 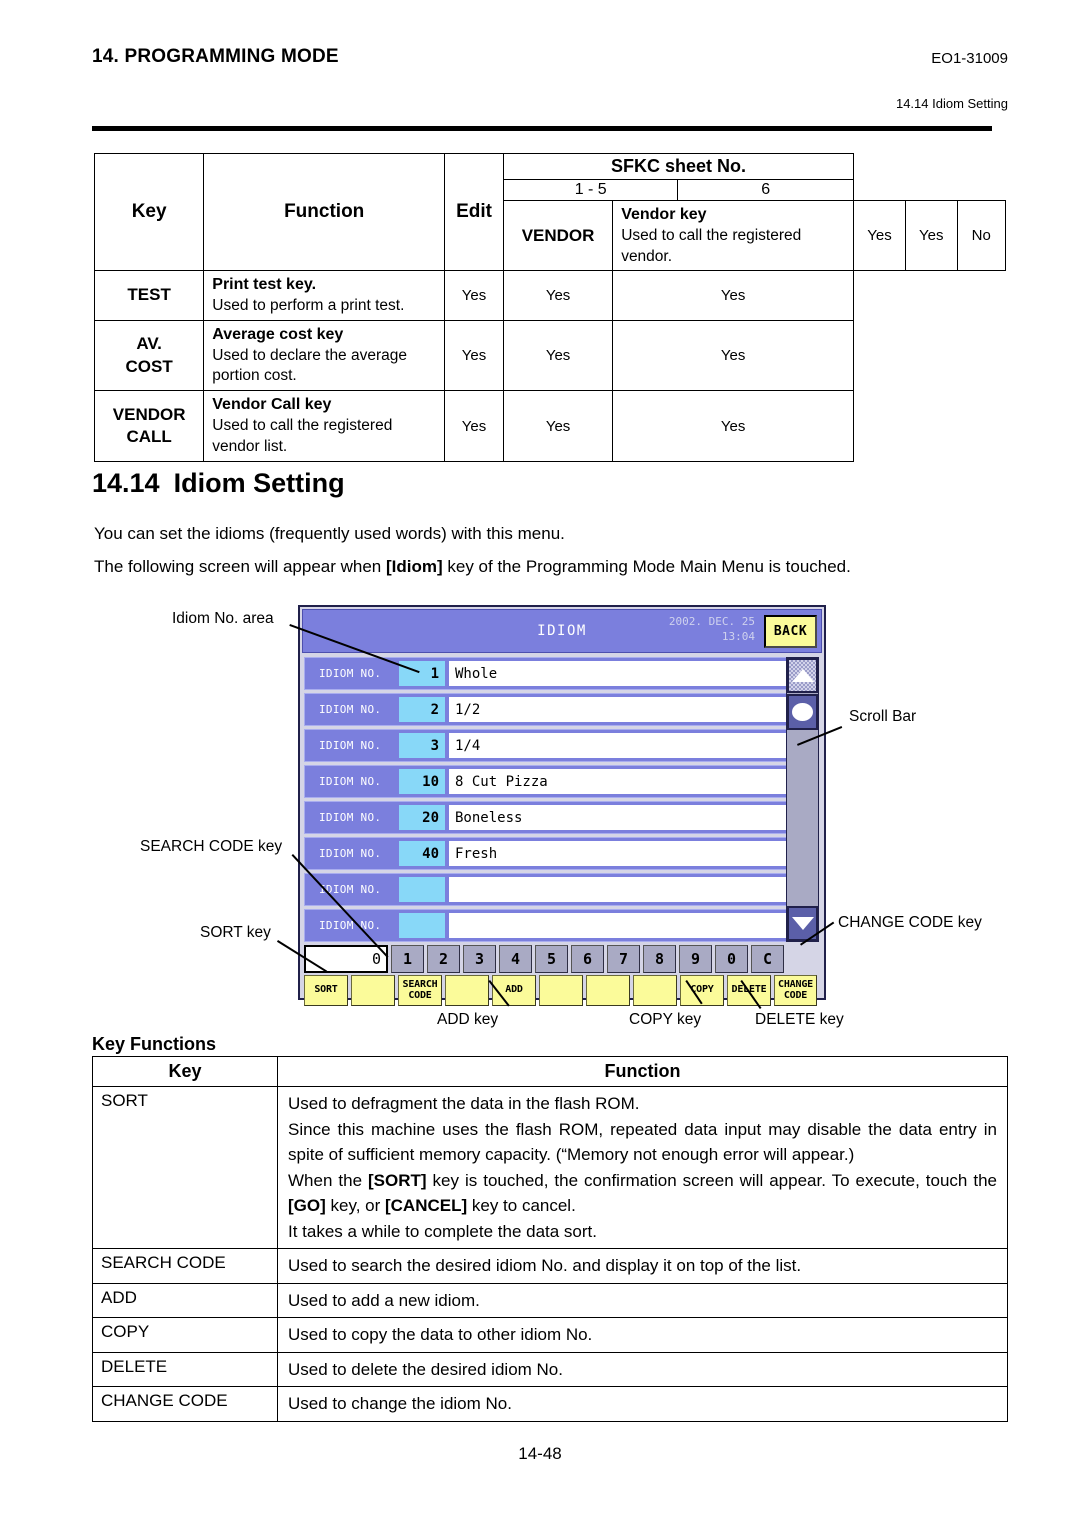 What do you see at coordinates (443, 959) in the screenshot?
I see `numeric-key-2: 2` at bounding box center [443, 959].